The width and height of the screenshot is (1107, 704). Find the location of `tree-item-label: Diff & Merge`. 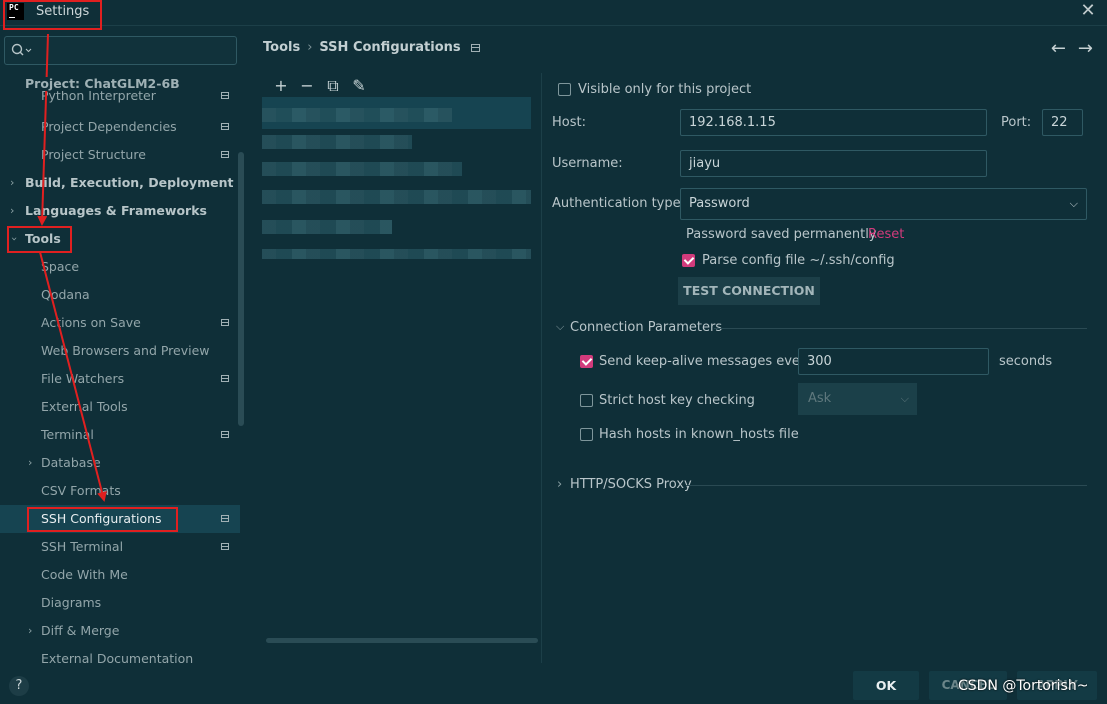

tree-item-label: Diff & Merge is located at coordinates (80, 630).